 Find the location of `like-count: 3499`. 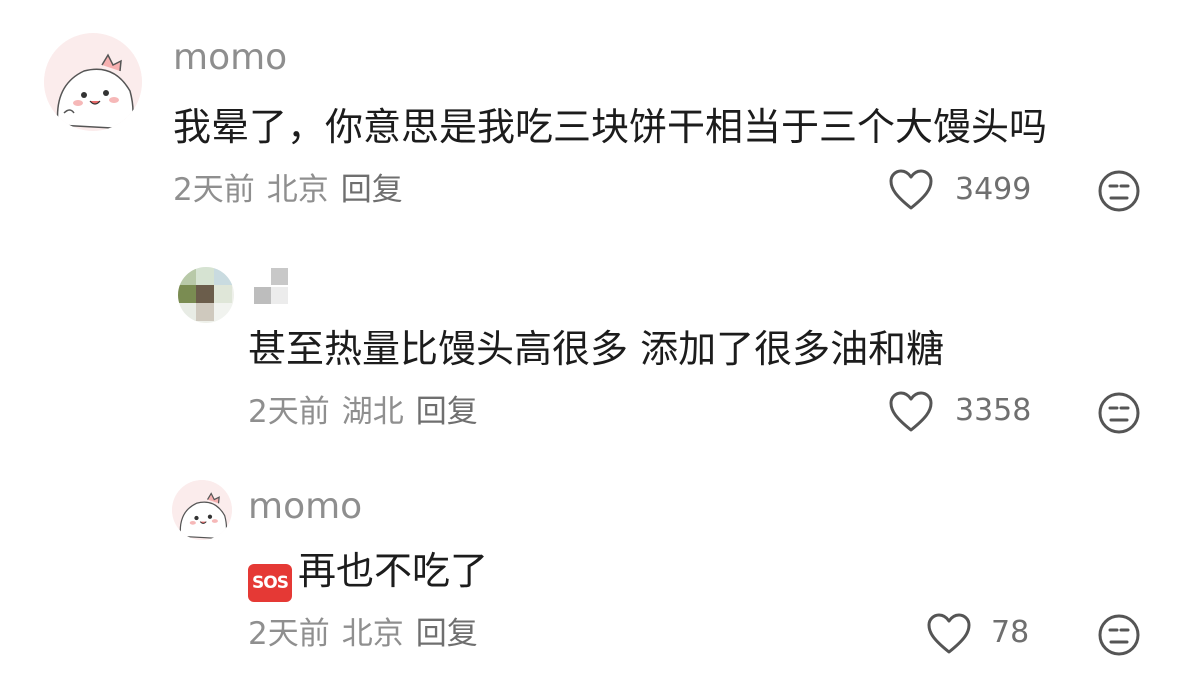

like-count: 3499 is located at coordinates (993, 189).